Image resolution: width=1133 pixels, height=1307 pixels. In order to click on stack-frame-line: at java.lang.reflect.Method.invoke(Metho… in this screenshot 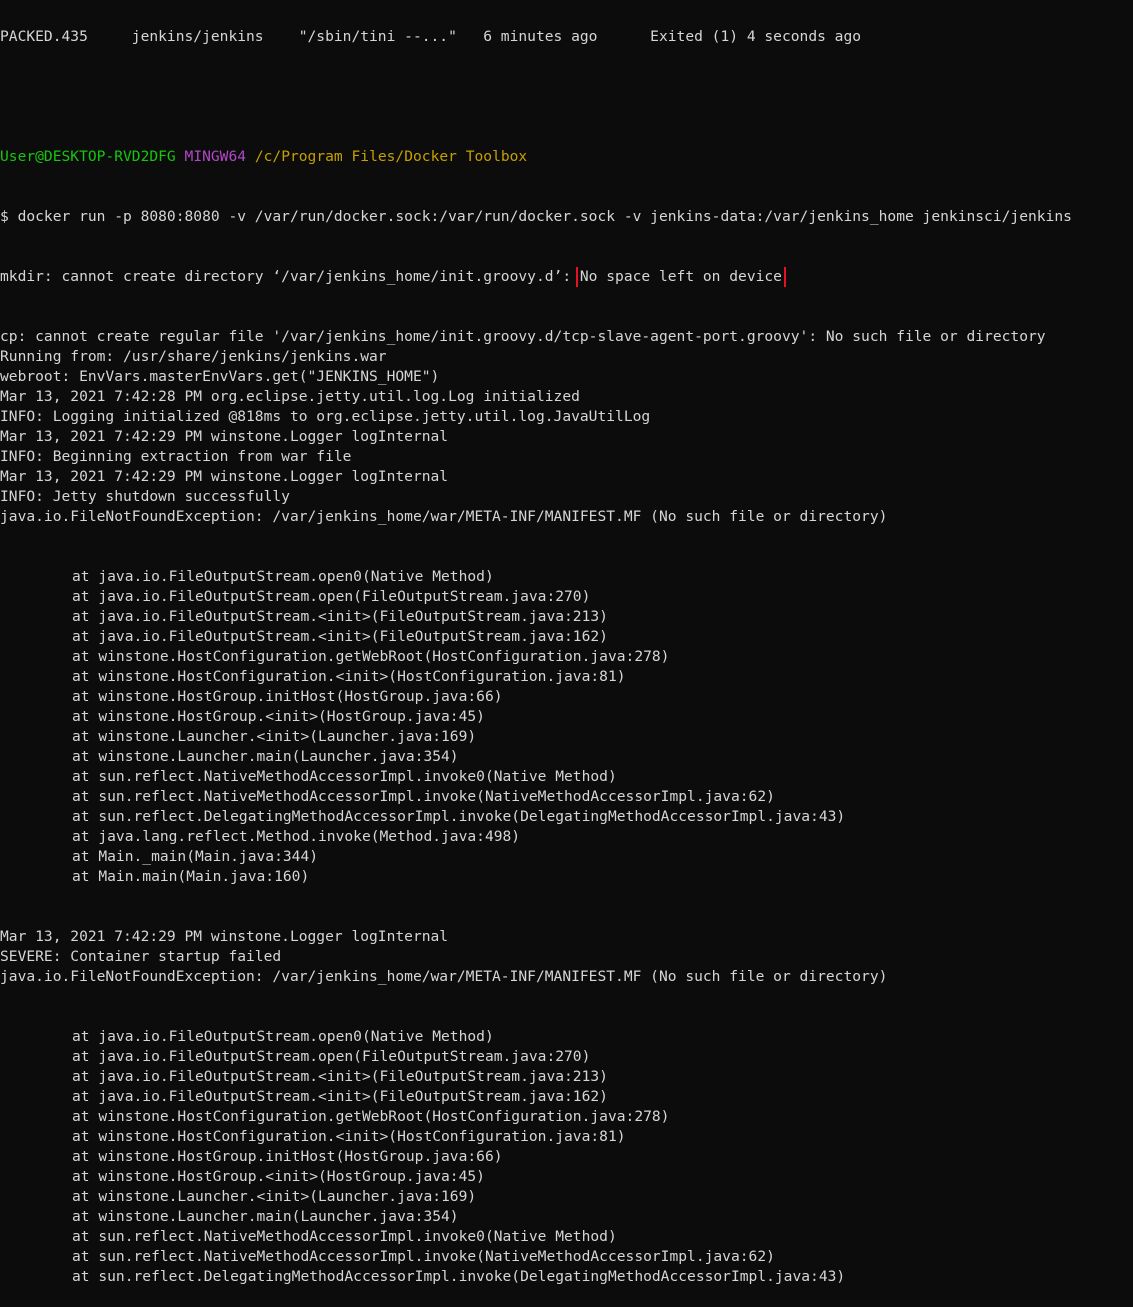, I will do `click(566, 837)`.